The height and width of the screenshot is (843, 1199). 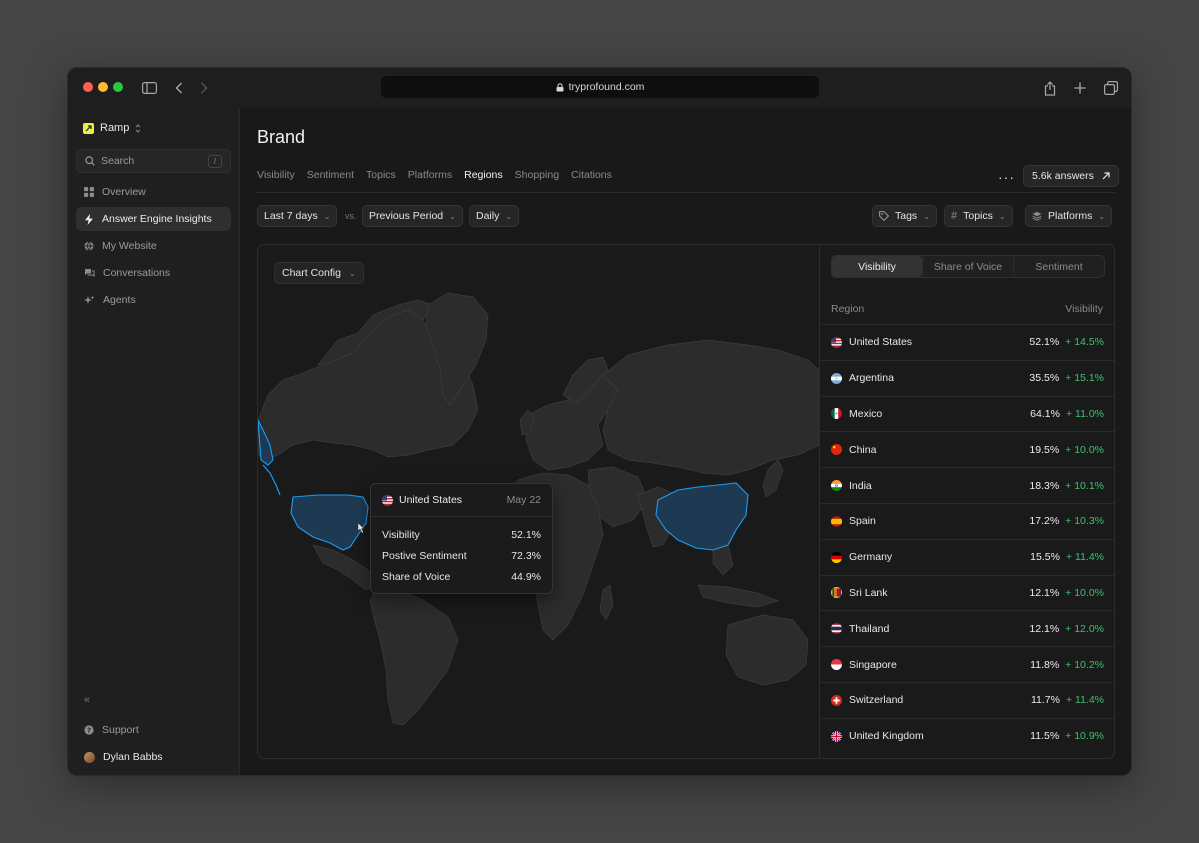 I want to click on region-name: Germany, so click(x=871, y=557).